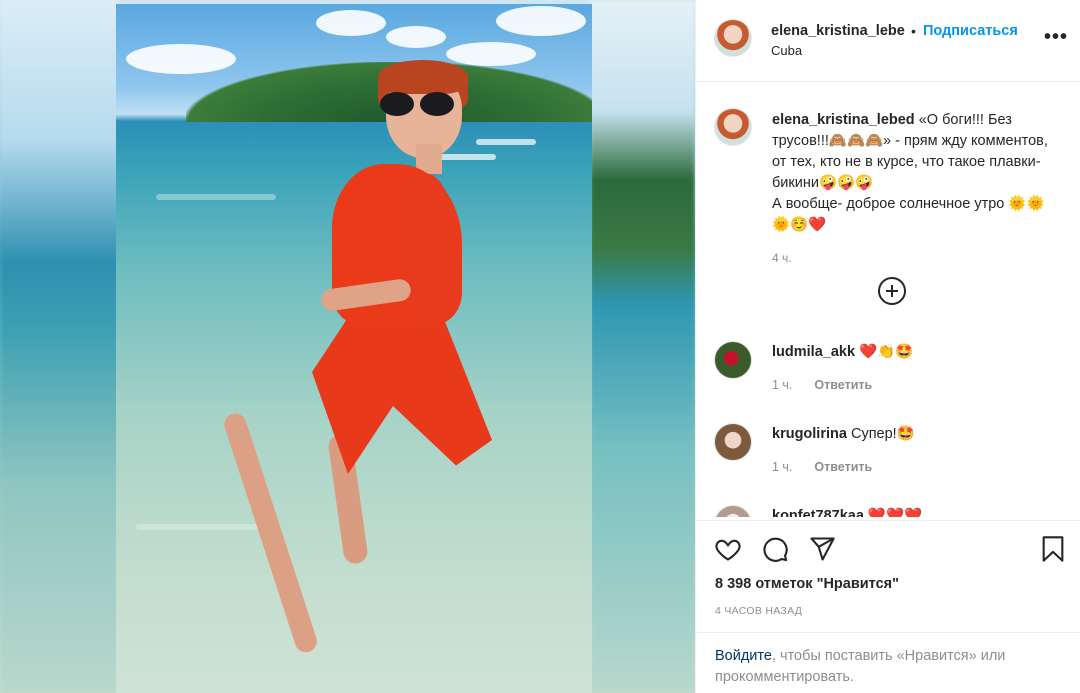  I want to click on bookmark-icon, so click(1053, 549).